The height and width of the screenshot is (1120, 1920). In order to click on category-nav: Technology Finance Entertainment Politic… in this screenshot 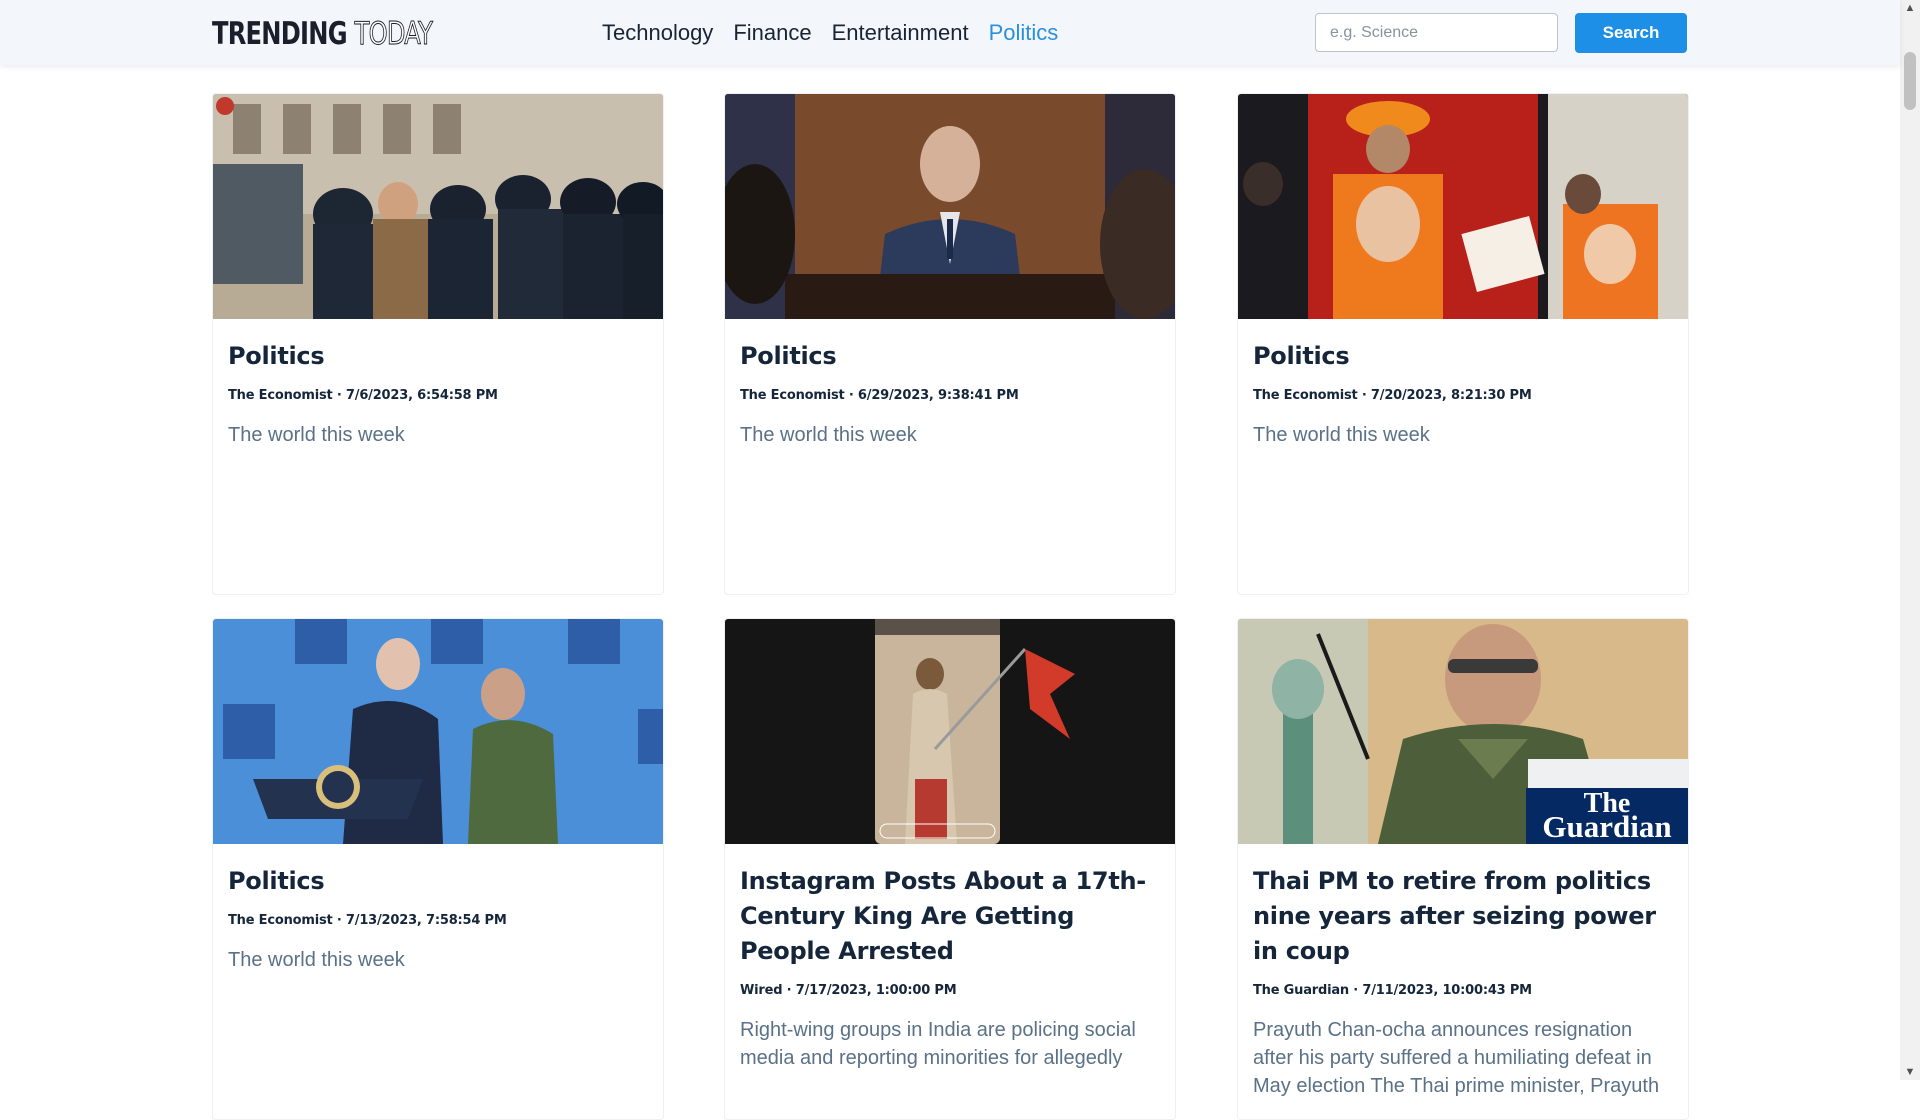, I will do `click(840, 33)`.